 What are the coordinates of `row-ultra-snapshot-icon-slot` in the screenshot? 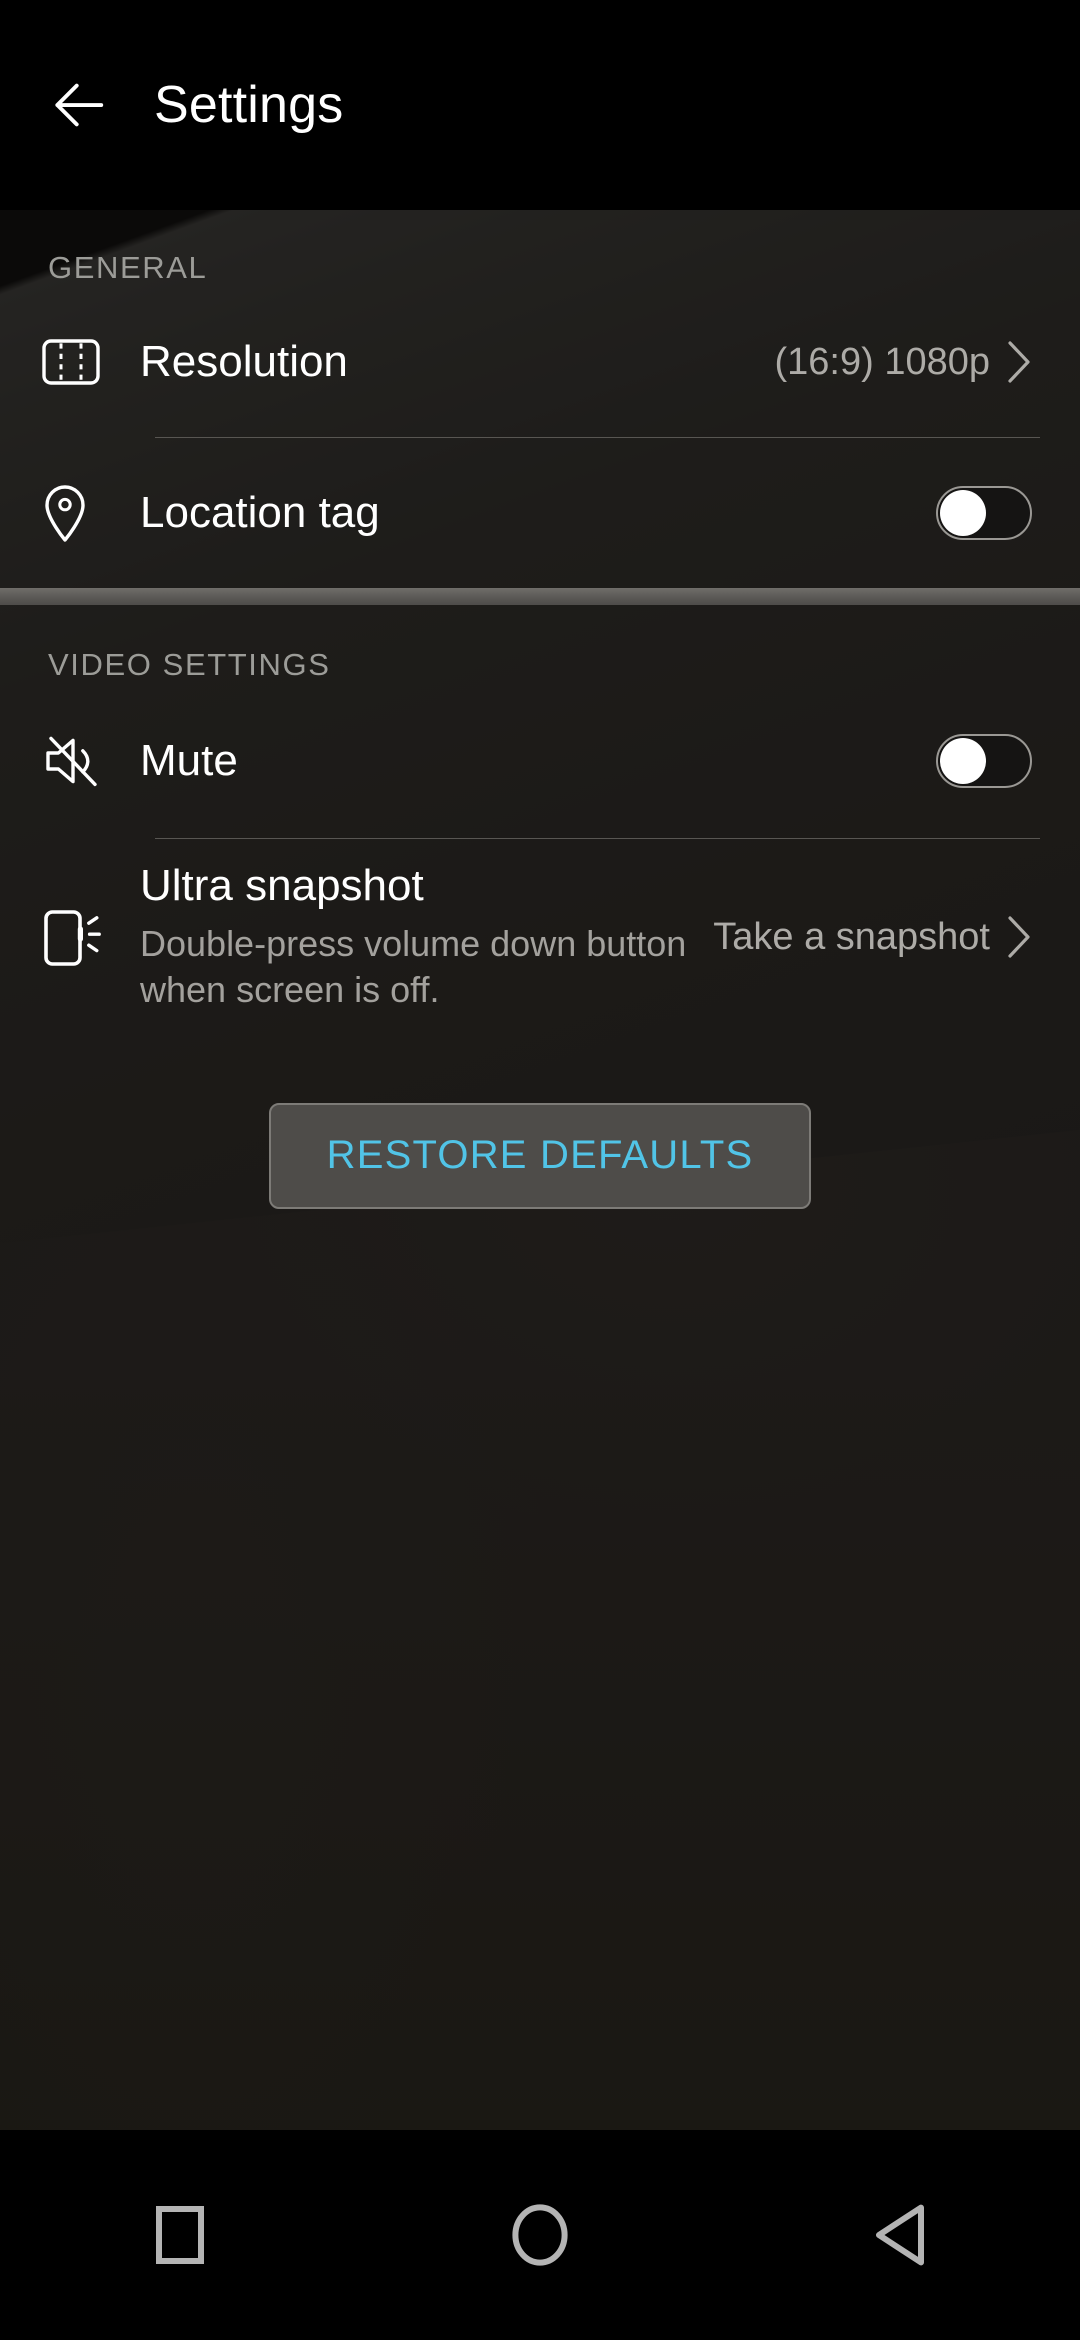 It's located at (91, 937).